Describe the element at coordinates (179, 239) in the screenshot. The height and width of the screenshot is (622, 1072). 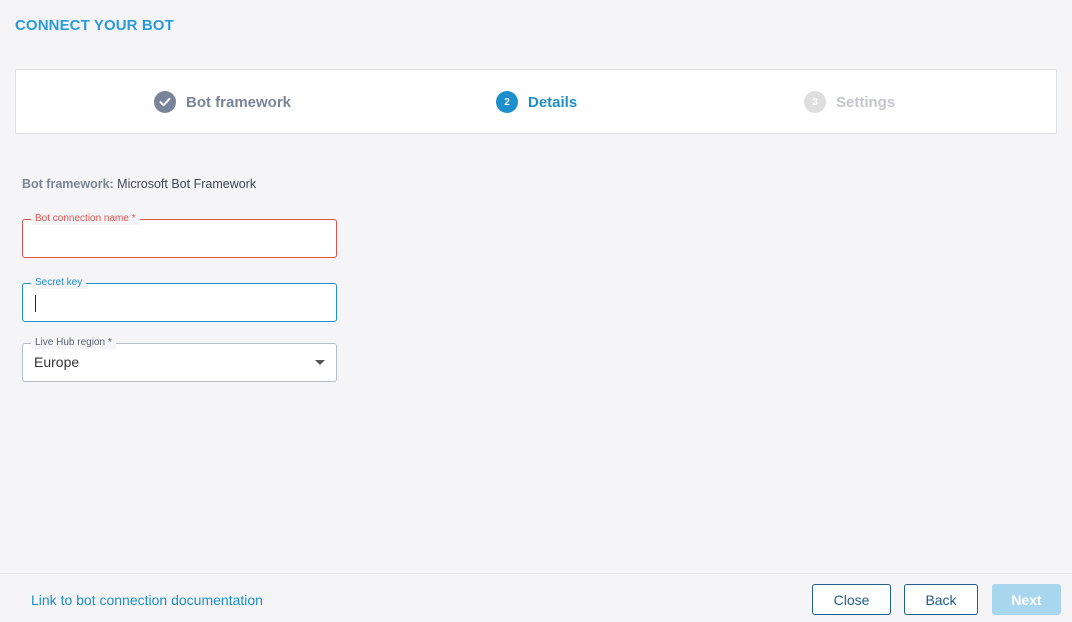
I see `bot-connection-name-input` at that location.